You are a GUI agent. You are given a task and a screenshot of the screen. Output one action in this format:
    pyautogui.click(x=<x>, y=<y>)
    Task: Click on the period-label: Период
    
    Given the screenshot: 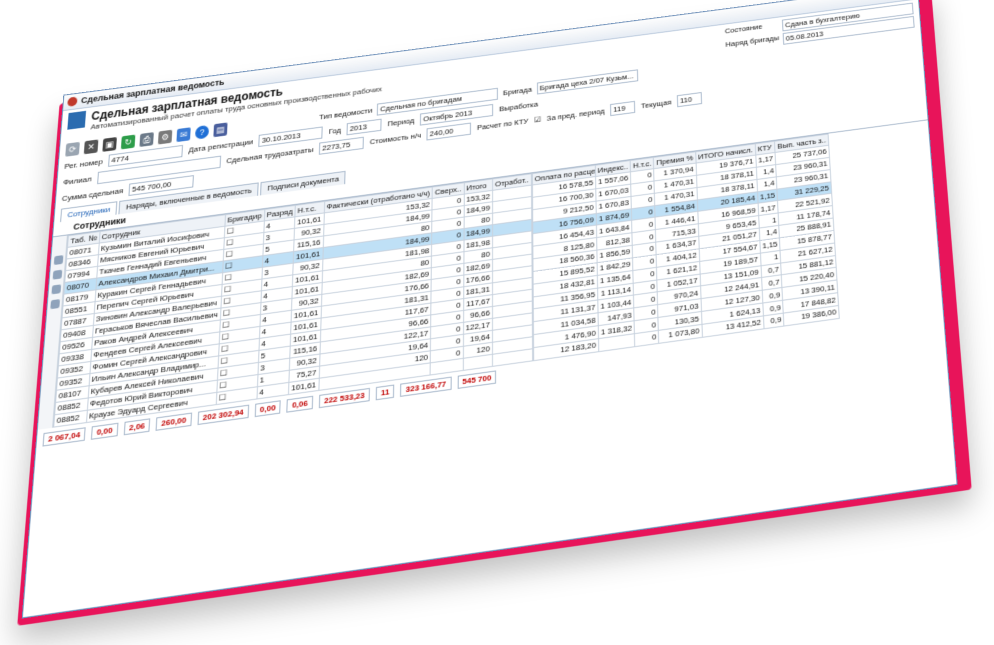 What is the action you would take?
    pyautogui.click(x=401, y=122)
    